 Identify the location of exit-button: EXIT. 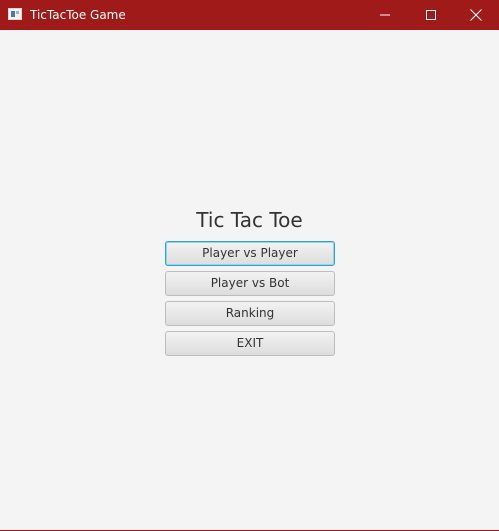
(250, 343).